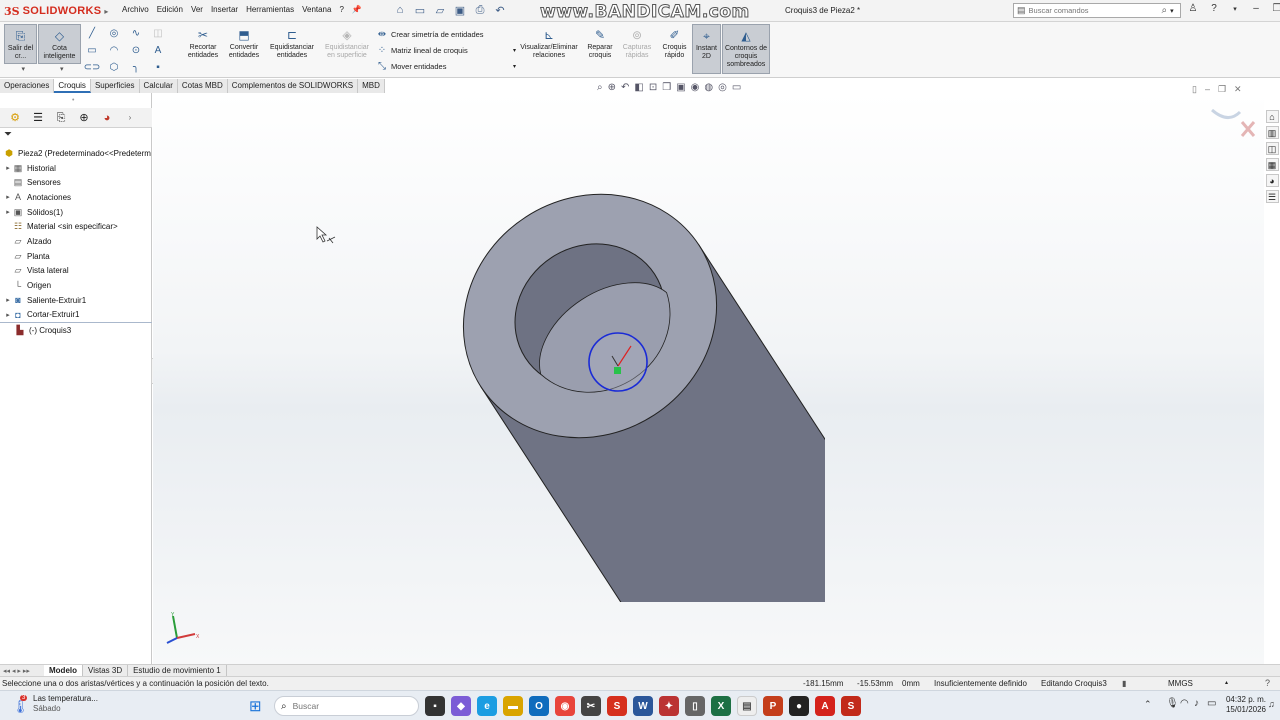 The width and height of the screenshot is (1280, 720). I want to click on display-style-icon: ▣, so click(680, 87).